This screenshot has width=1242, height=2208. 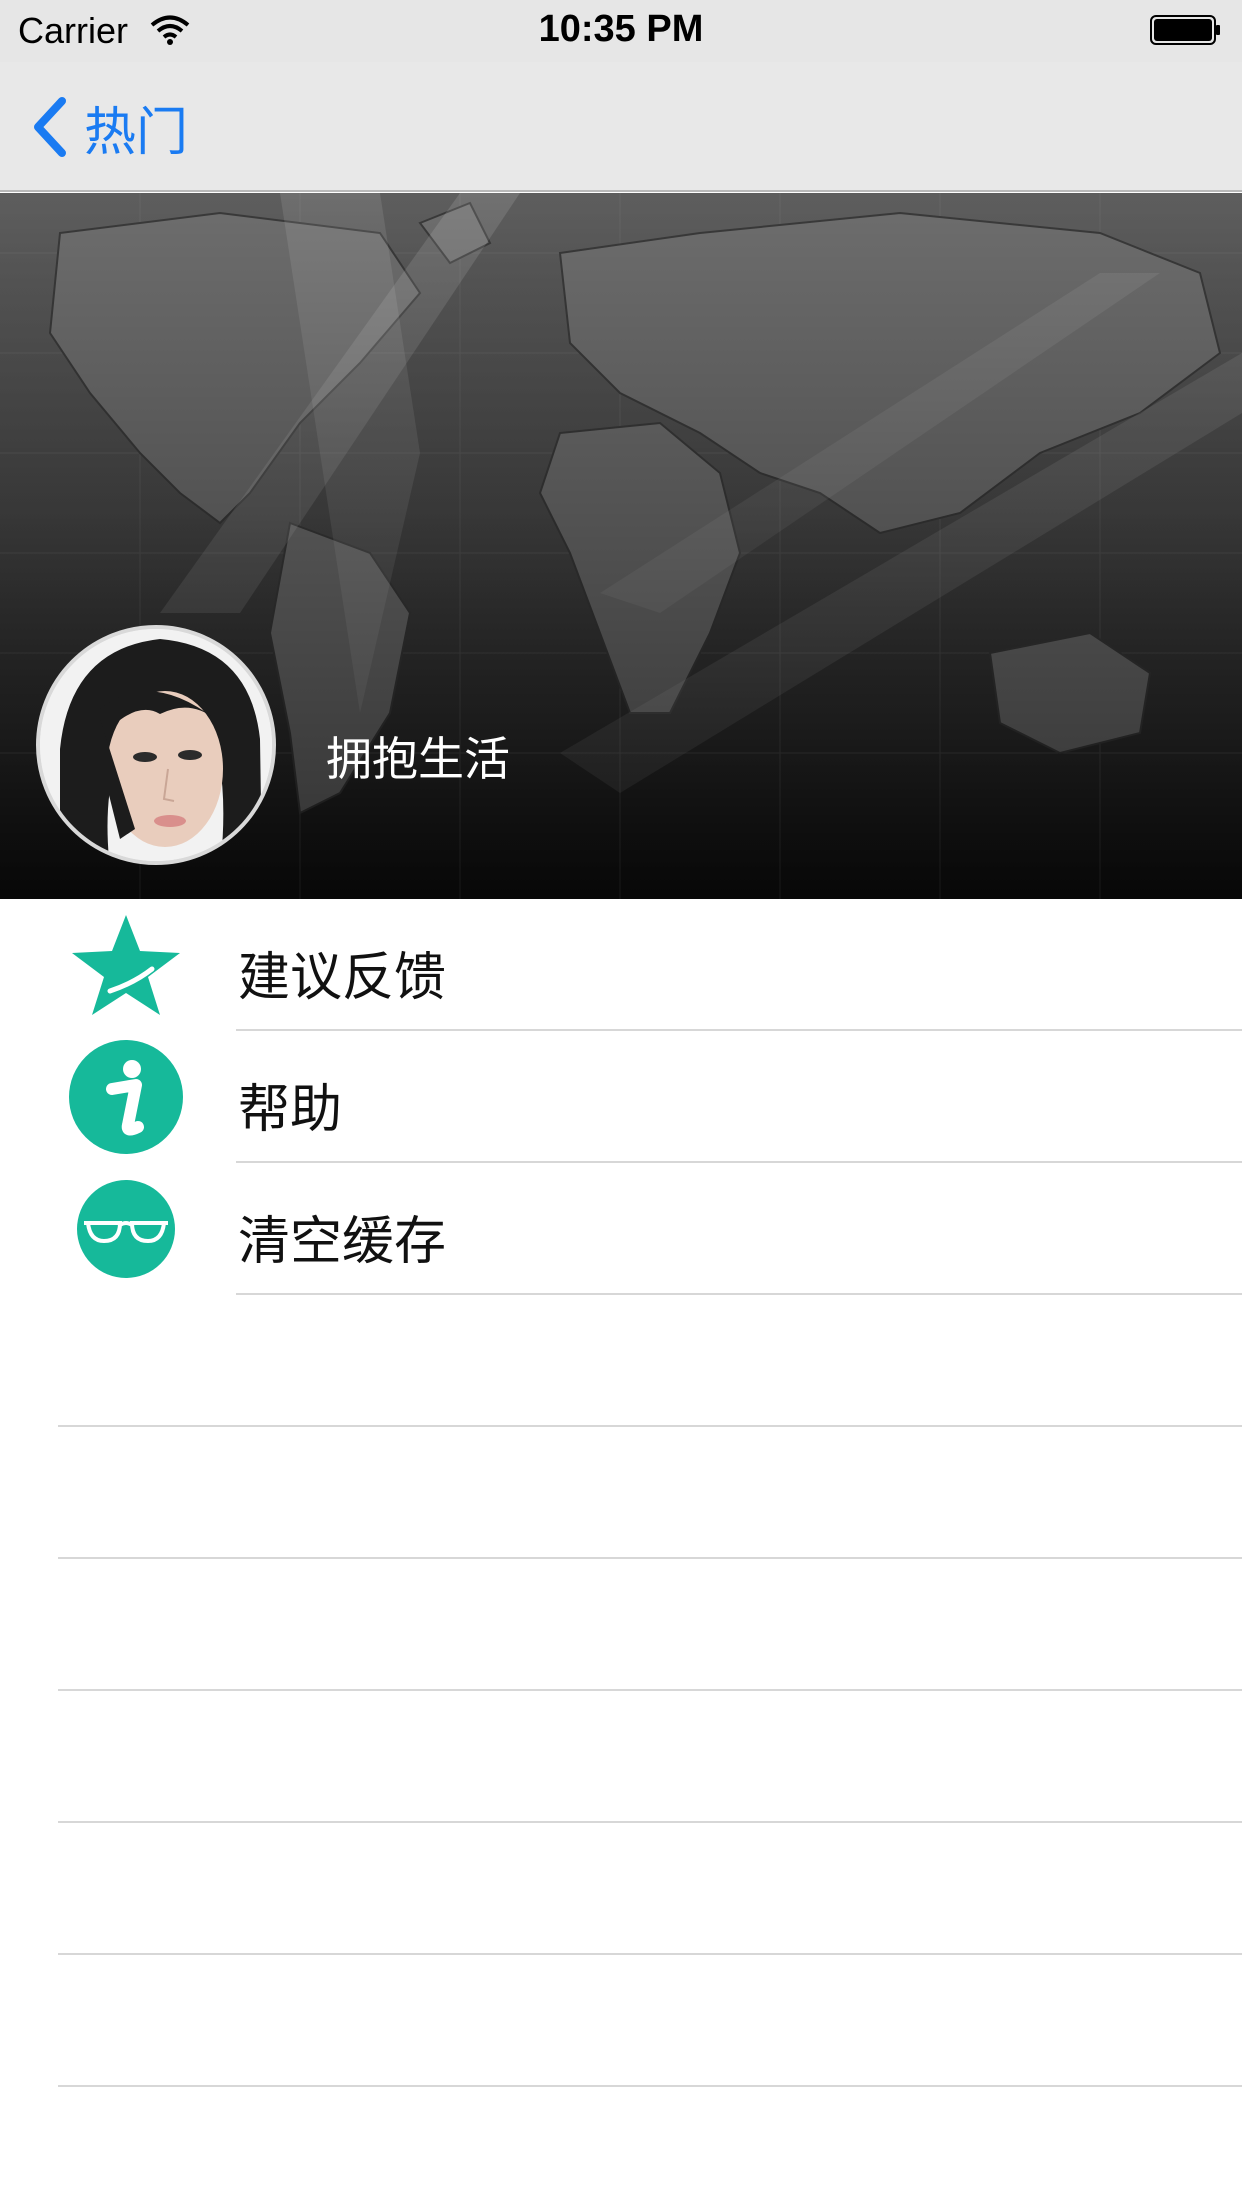 I want to click on row-separator, so click(x=650, y=2086).